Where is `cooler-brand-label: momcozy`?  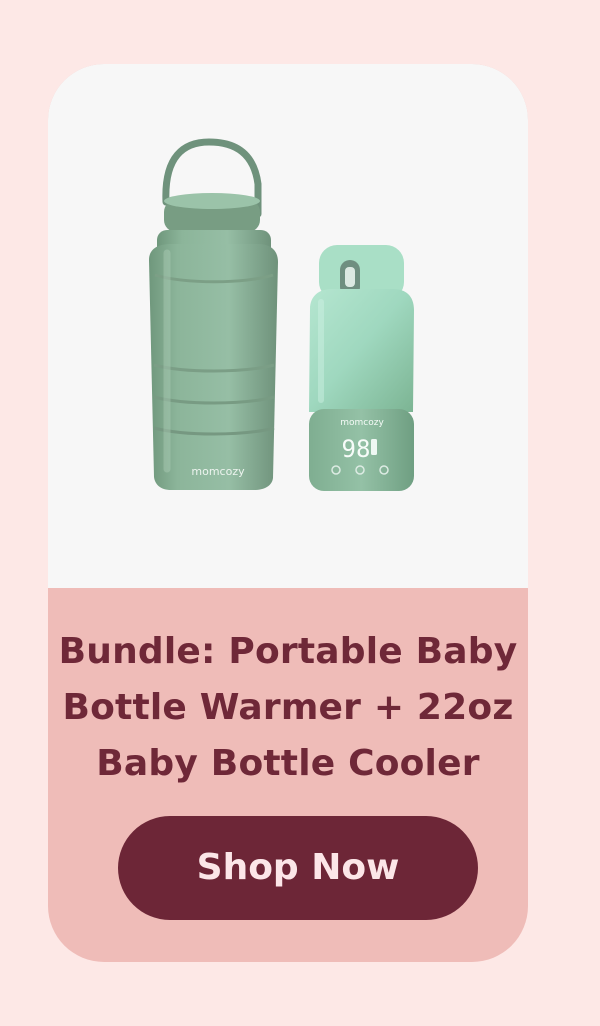 cooler-brand-label: momcozy is located at coordinates (218, 471).